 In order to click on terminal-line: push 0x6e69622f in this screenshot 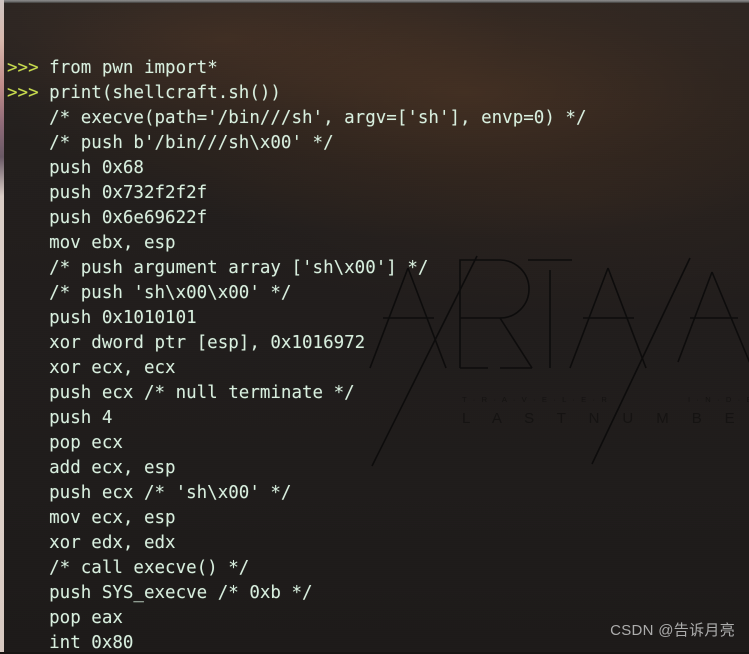, I will do `click(374, 218)`.